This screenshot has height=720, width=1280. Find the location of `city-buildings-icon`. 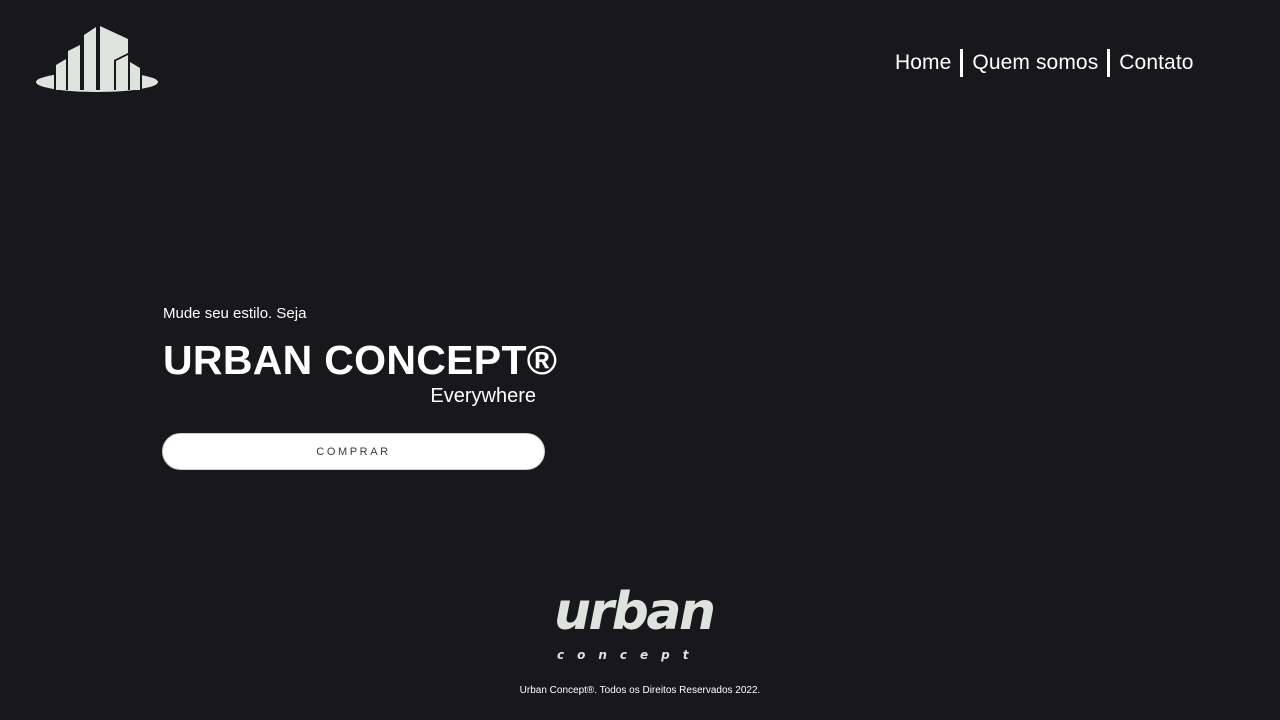

city-buildings-icon is located at coordinates (97, 58).